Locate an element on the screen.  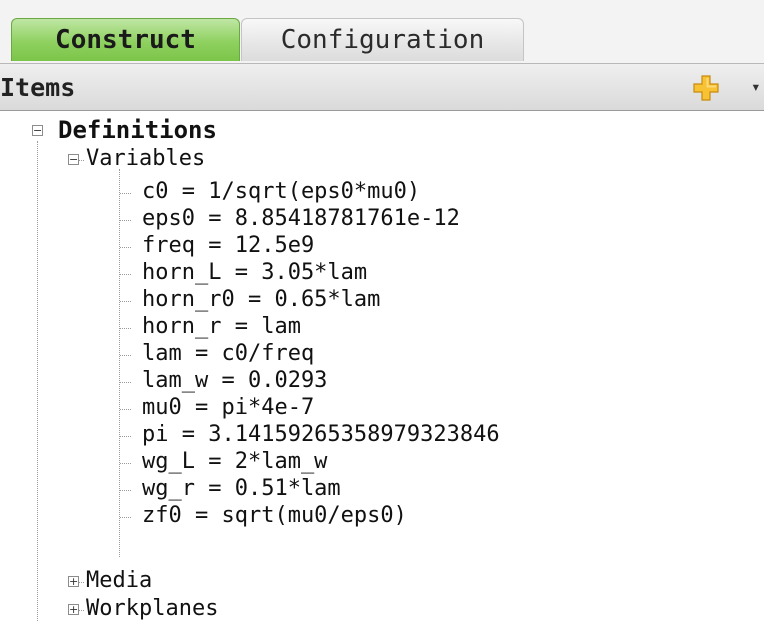
variable-item: horn_r = lam is located at coordinates (221, 327).